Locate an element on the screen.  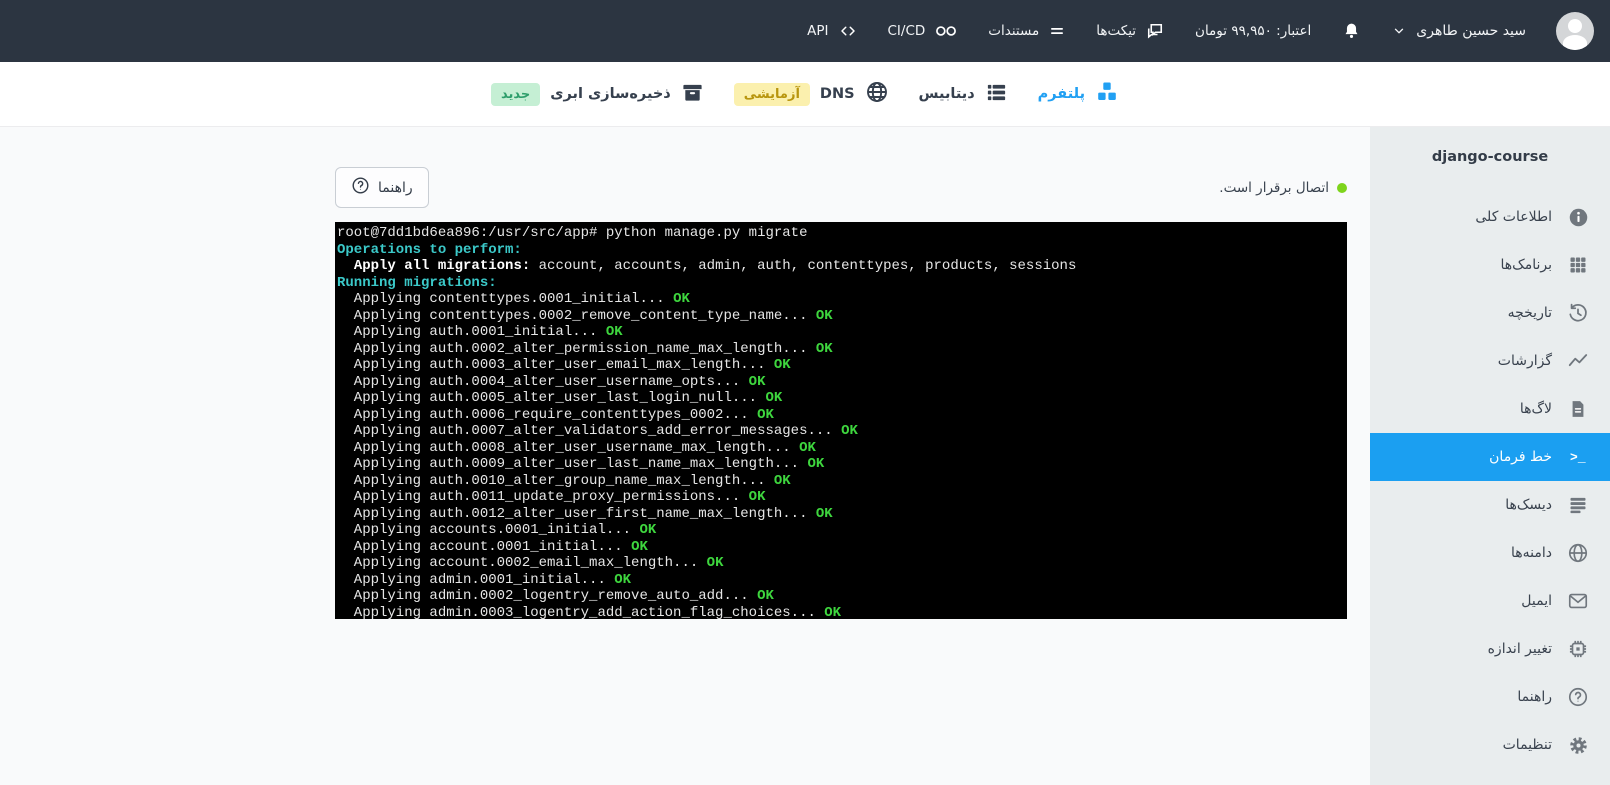
sidebar-item-label: تاریخچه is located at coordinates (1529, 313).